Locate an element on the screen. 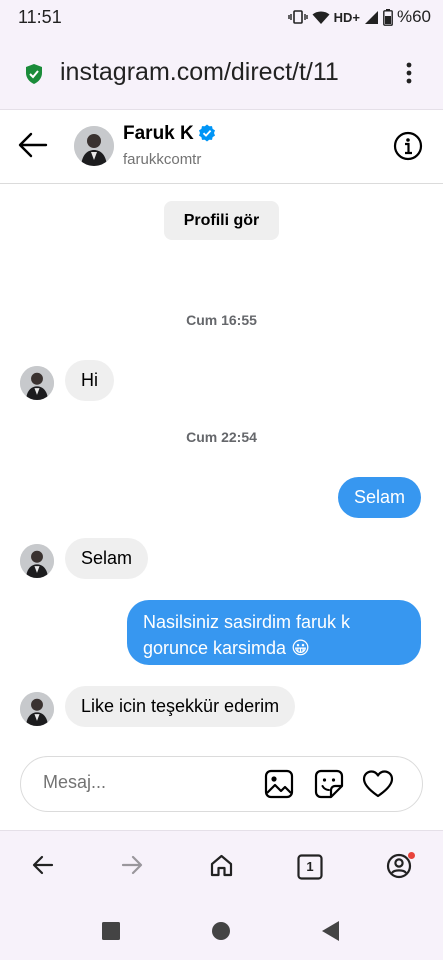 This screenshot has width=443, height=960. home-icon is located at coordinates (221, 868).